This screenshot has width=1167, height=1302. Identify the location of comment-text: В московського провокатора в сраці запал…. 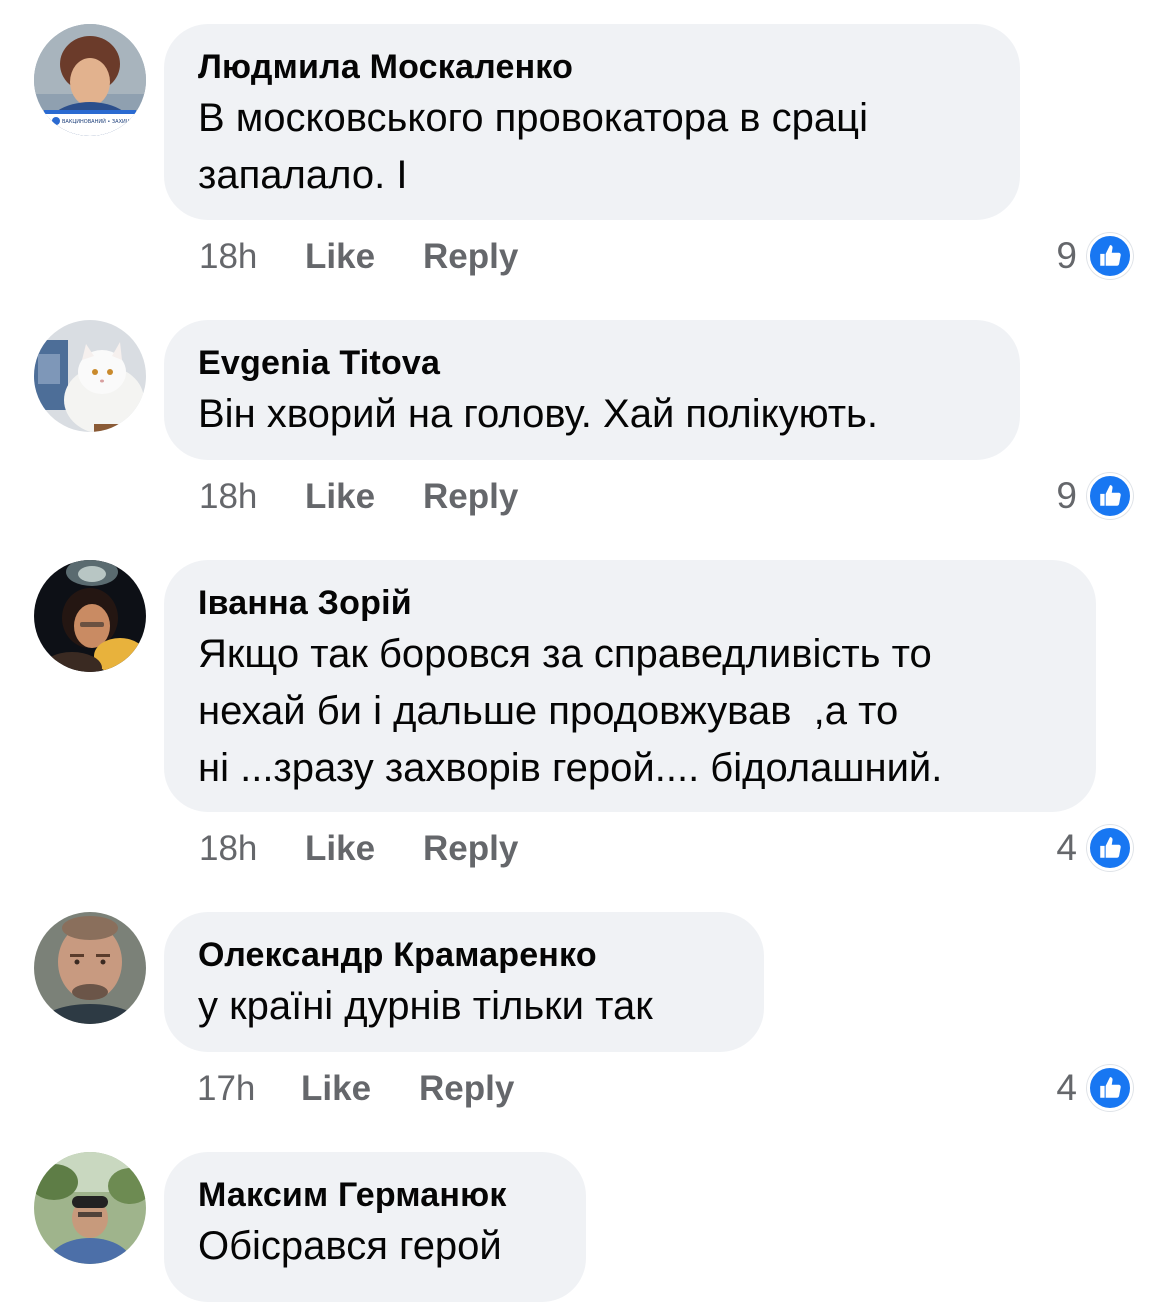
(533, 146).